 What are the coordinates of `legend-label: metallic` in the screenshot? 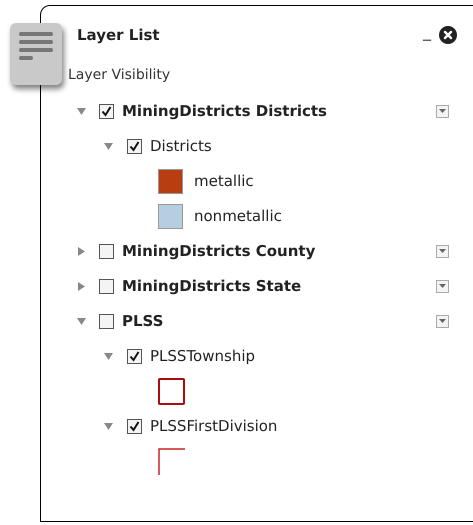 It's located at (224, 181).